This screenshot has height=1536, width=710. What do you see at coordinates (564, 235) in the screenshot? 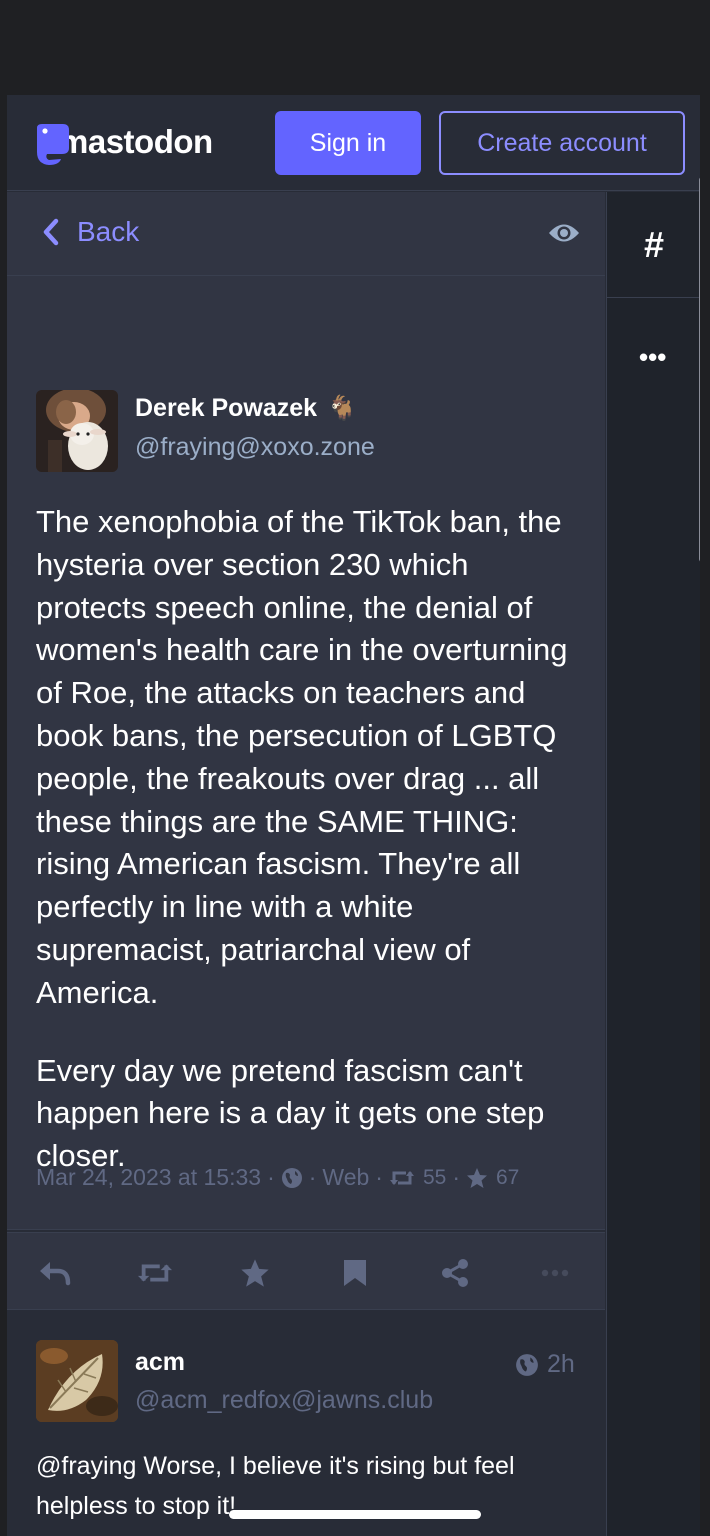
I see `eye-icon` at bounding box center [564, 235].